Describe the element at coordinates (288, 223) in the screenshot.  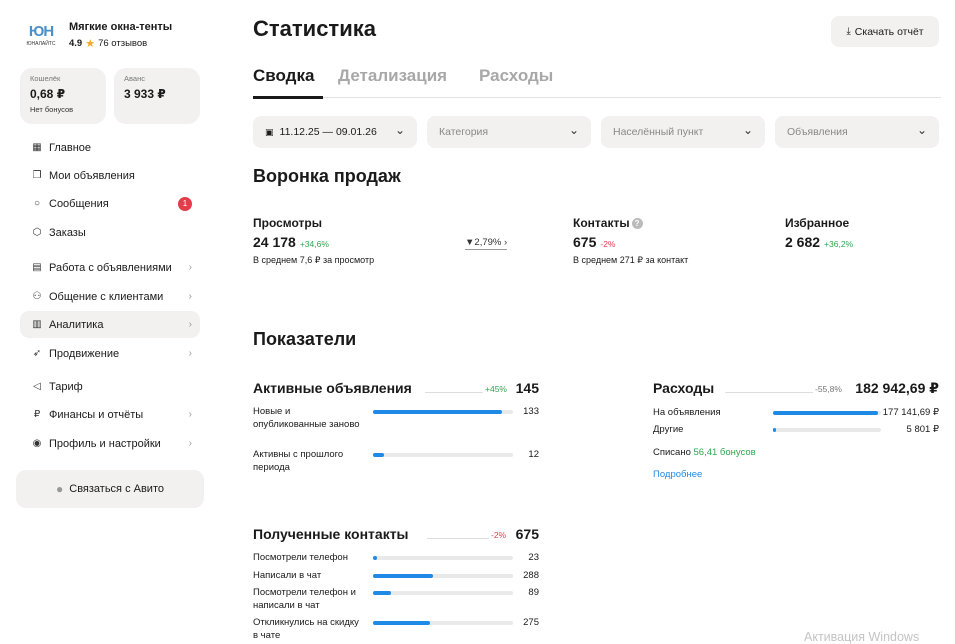
I see `views-label: Просмотры` at that location.